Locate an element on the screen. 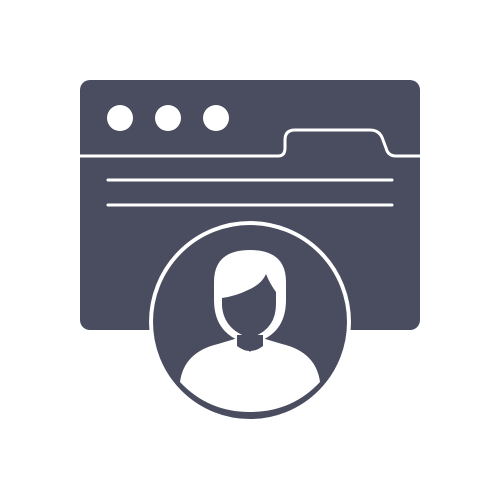 This screenshot has width=500, height=500. window-dot-3-icon is located at coordinates (216, 118).